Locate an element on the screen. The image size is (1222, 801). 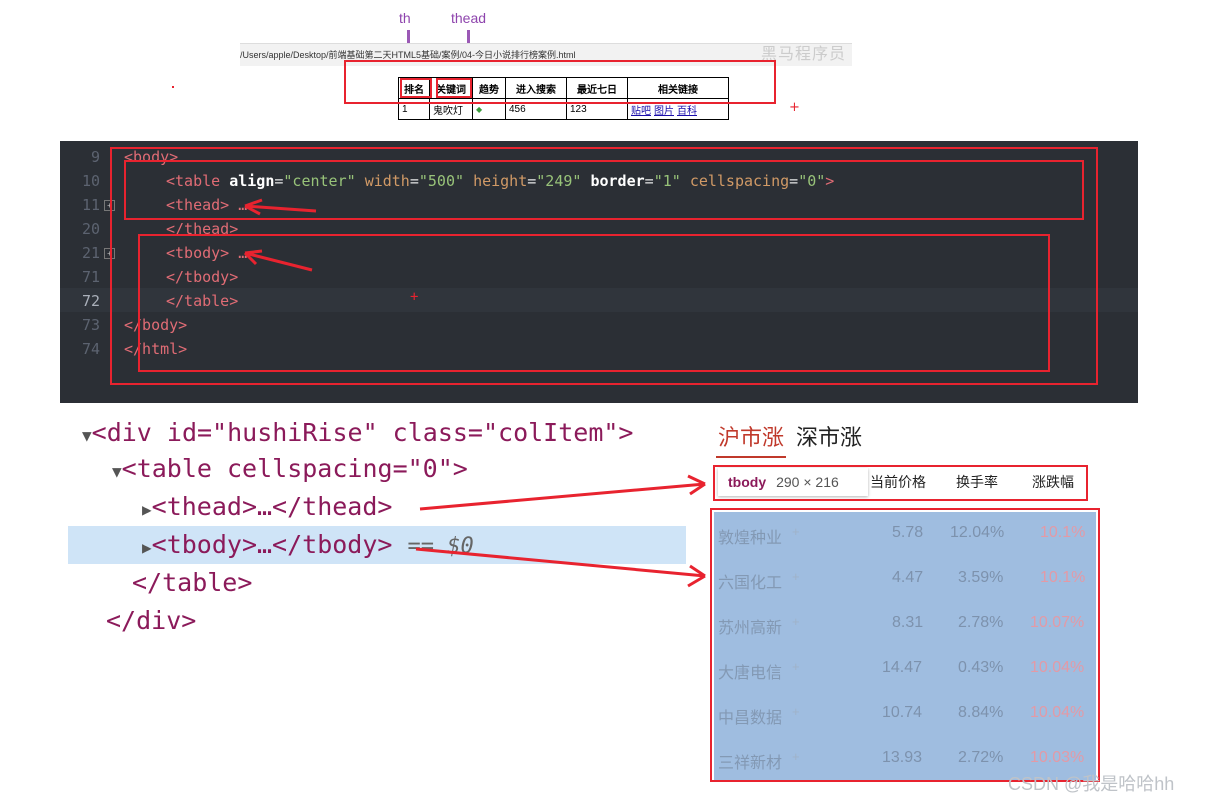
th-annotation-label: th is located at coordinates (405, 18).